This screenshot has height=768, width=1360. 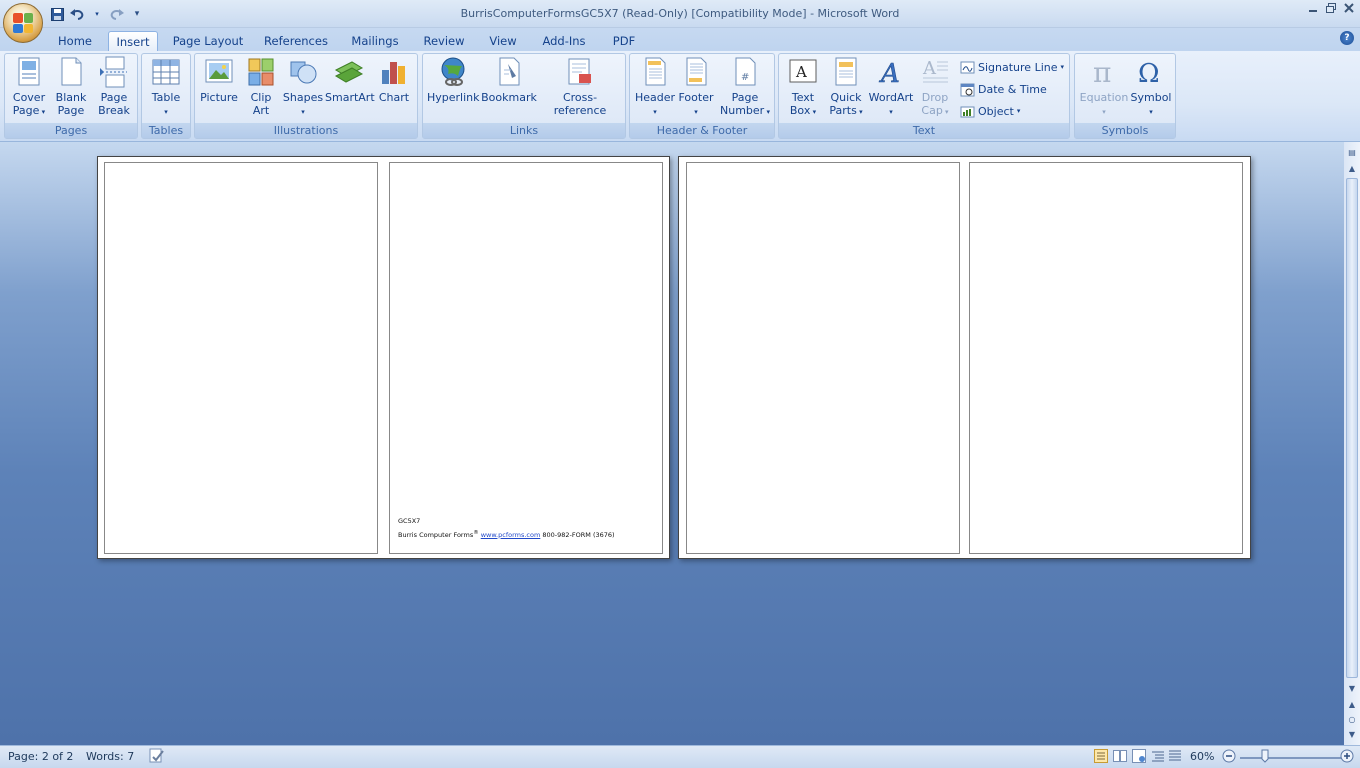 I want to click on previous-page-icon: ▲, so click(x=1352, y=705).